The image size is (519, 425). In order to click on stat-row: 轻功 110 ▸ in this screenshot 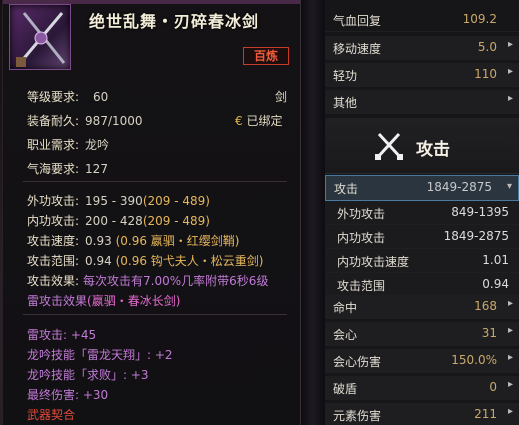, I will do `click(422, 75)`.